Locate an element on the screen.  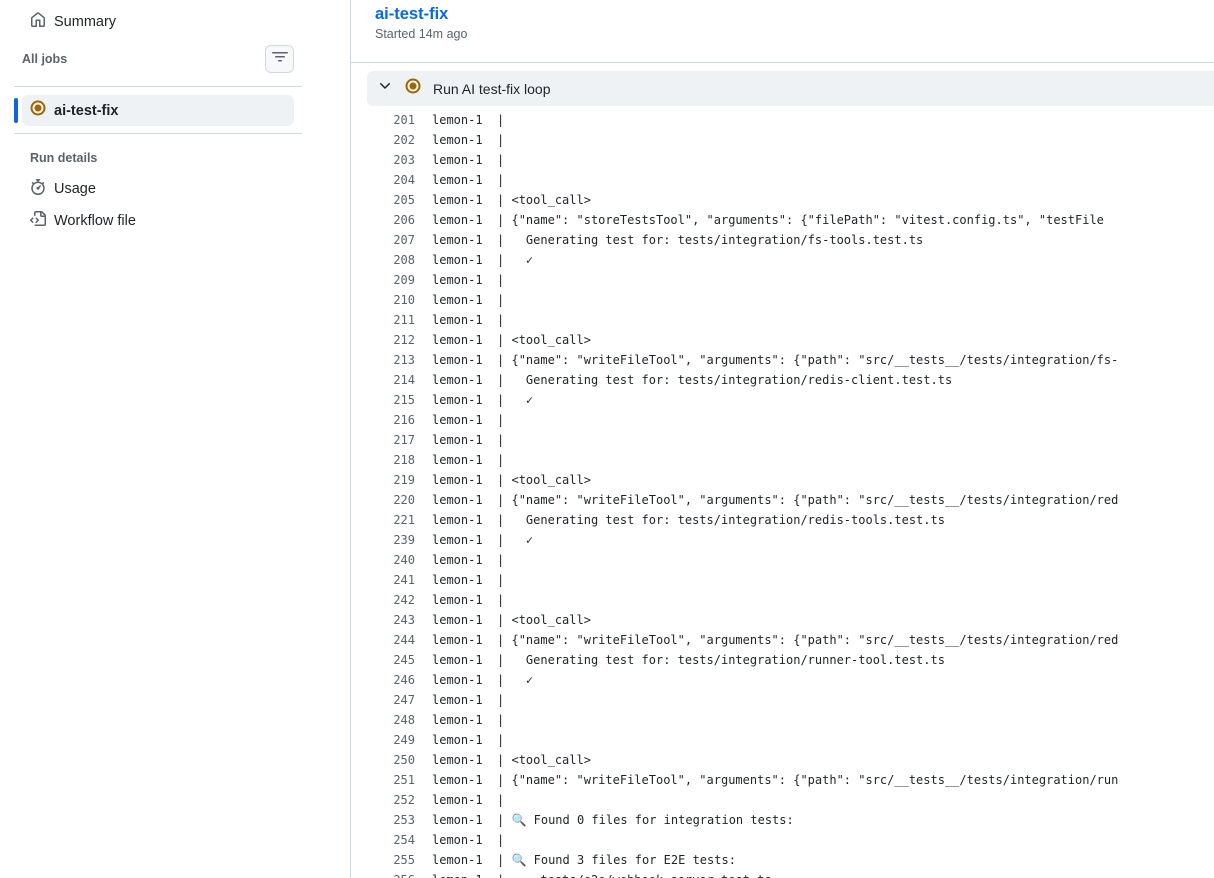
log-line-number: 250 is located at coordinates (391, 760).